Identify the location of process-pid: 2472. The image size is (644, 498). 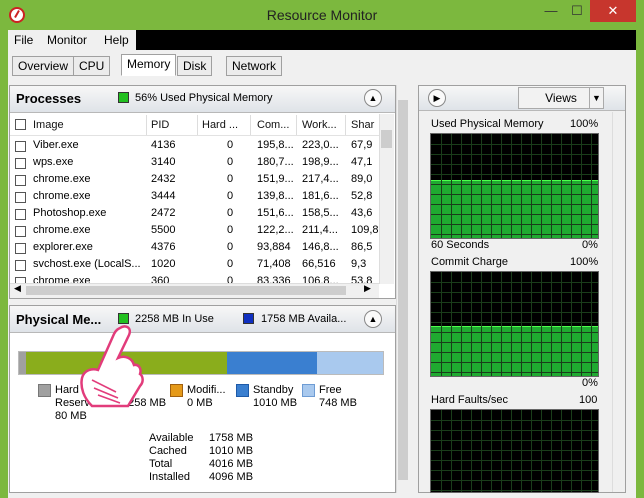
(163, 213).